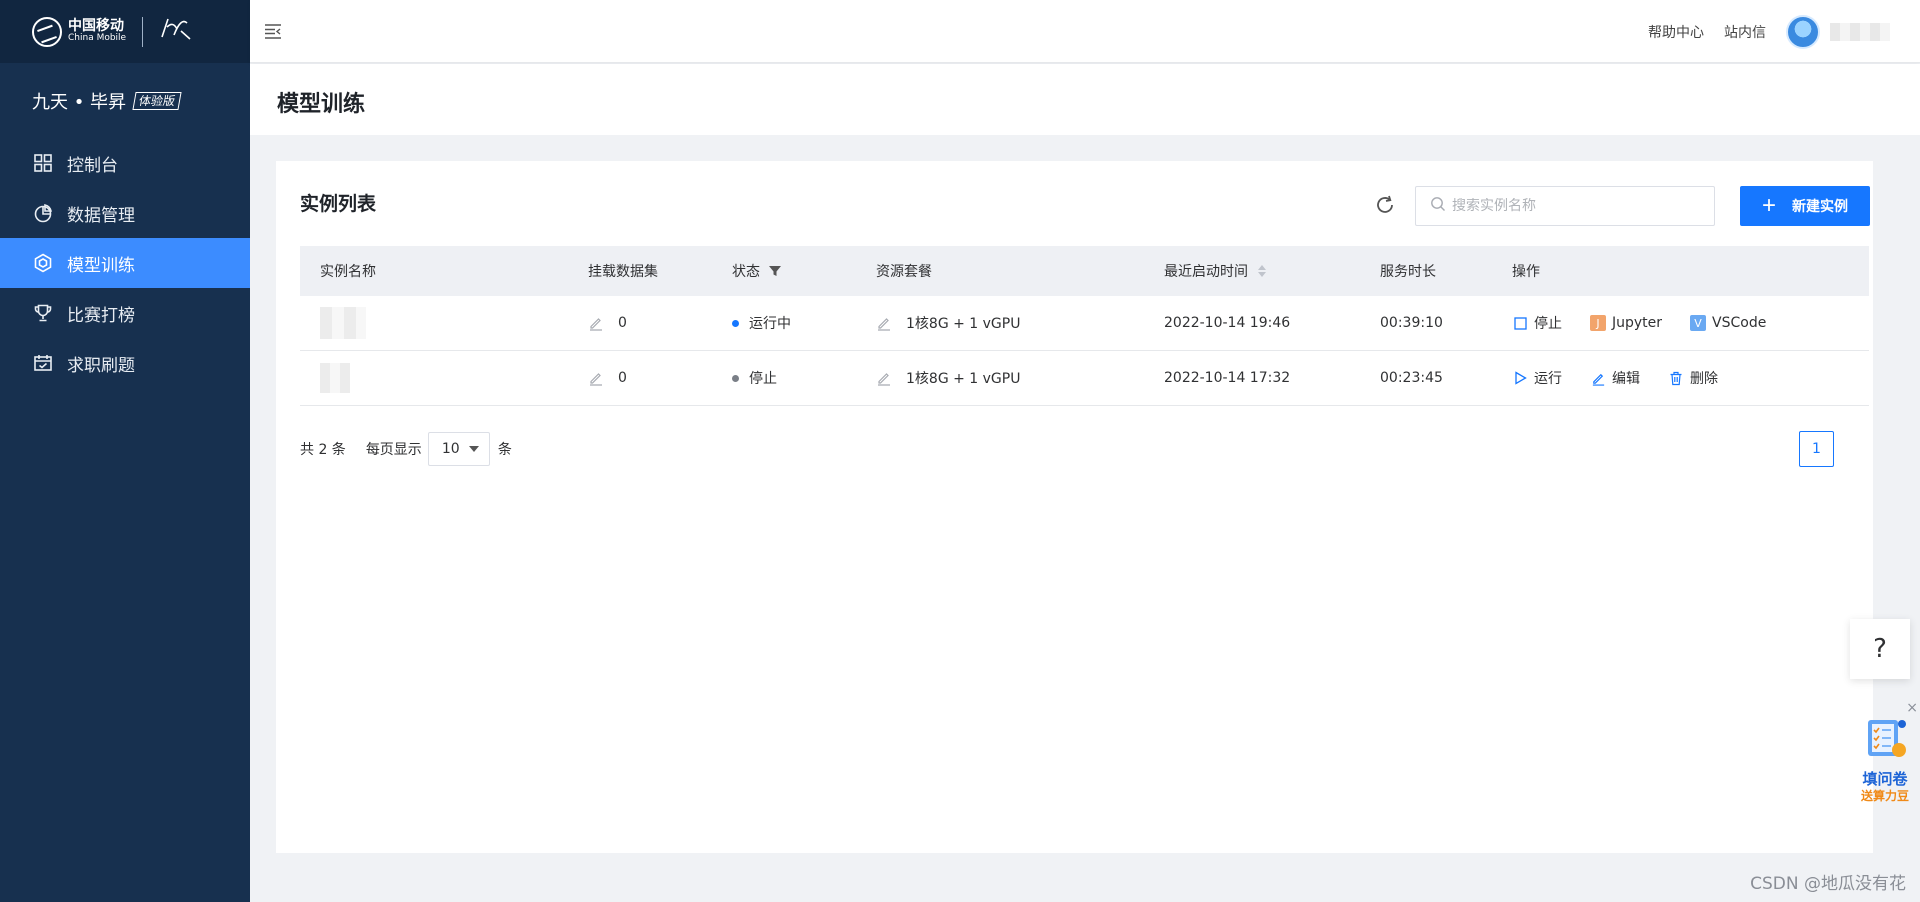 The height and width of the screenshot is (902, 1920). What do you see at coordinates (1385, 205) in the screenshot?
I see `refresh-icon` at bounding box center [1385, 205].